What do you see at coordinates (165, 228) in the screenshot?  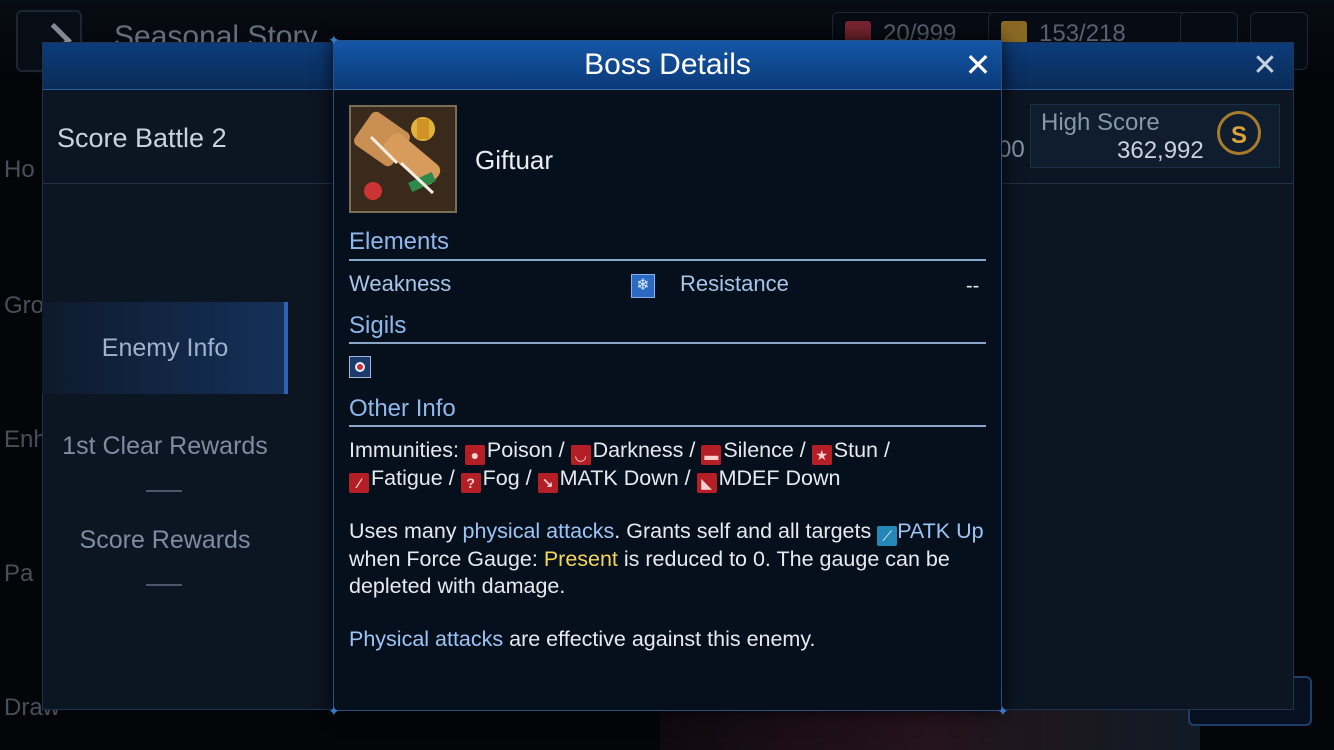 I see `menu-blank` at bounding box center [165, 228].